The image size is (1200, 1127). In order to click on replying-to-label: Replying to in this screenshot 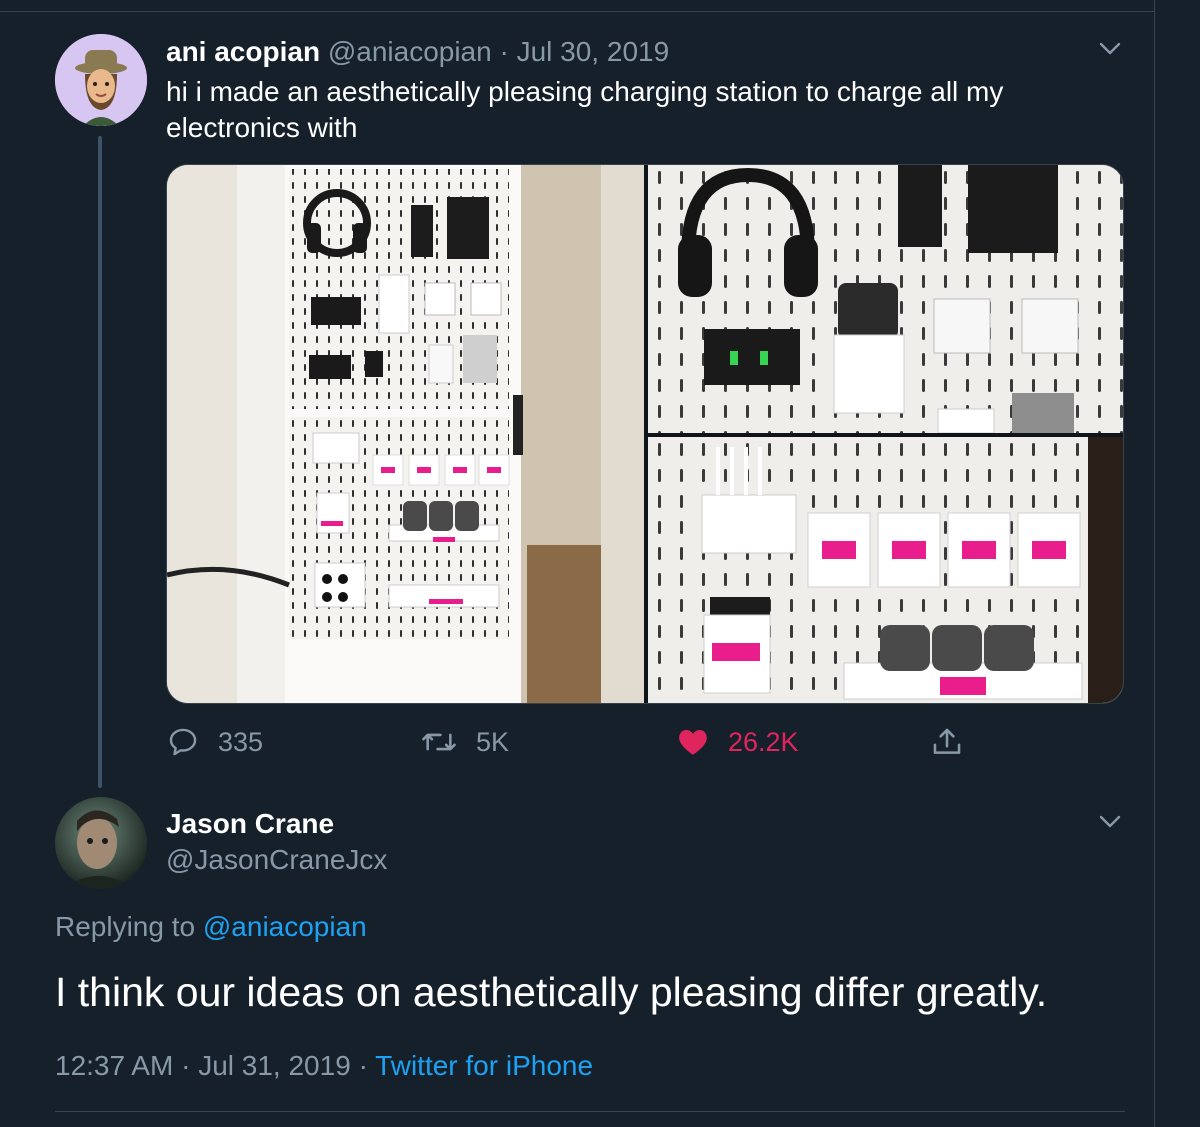, I will do `click(125, 926)`.